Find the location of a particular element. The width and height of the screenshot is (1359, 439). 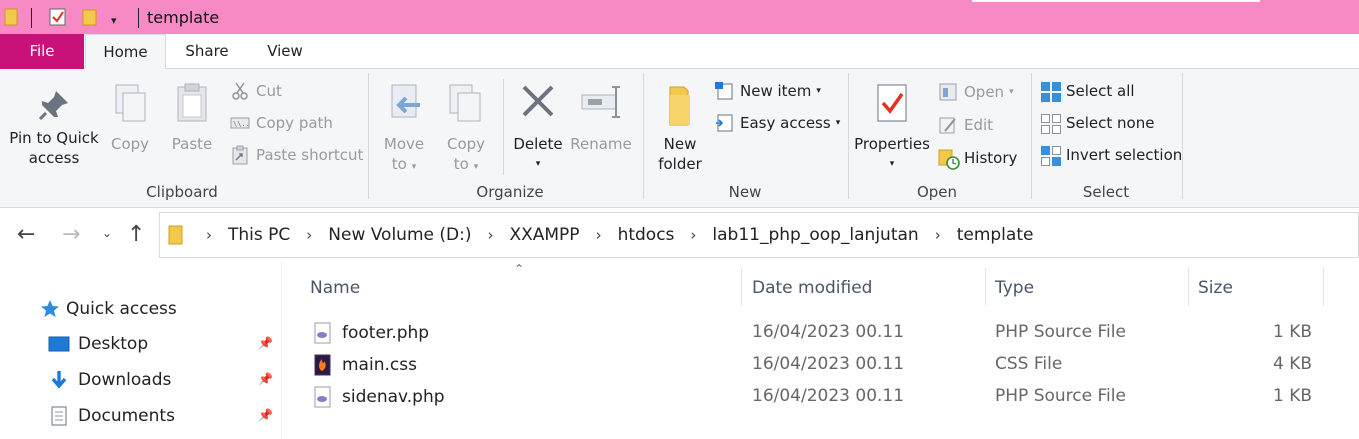

file-name: main.css is located at coordinates (379, 365).